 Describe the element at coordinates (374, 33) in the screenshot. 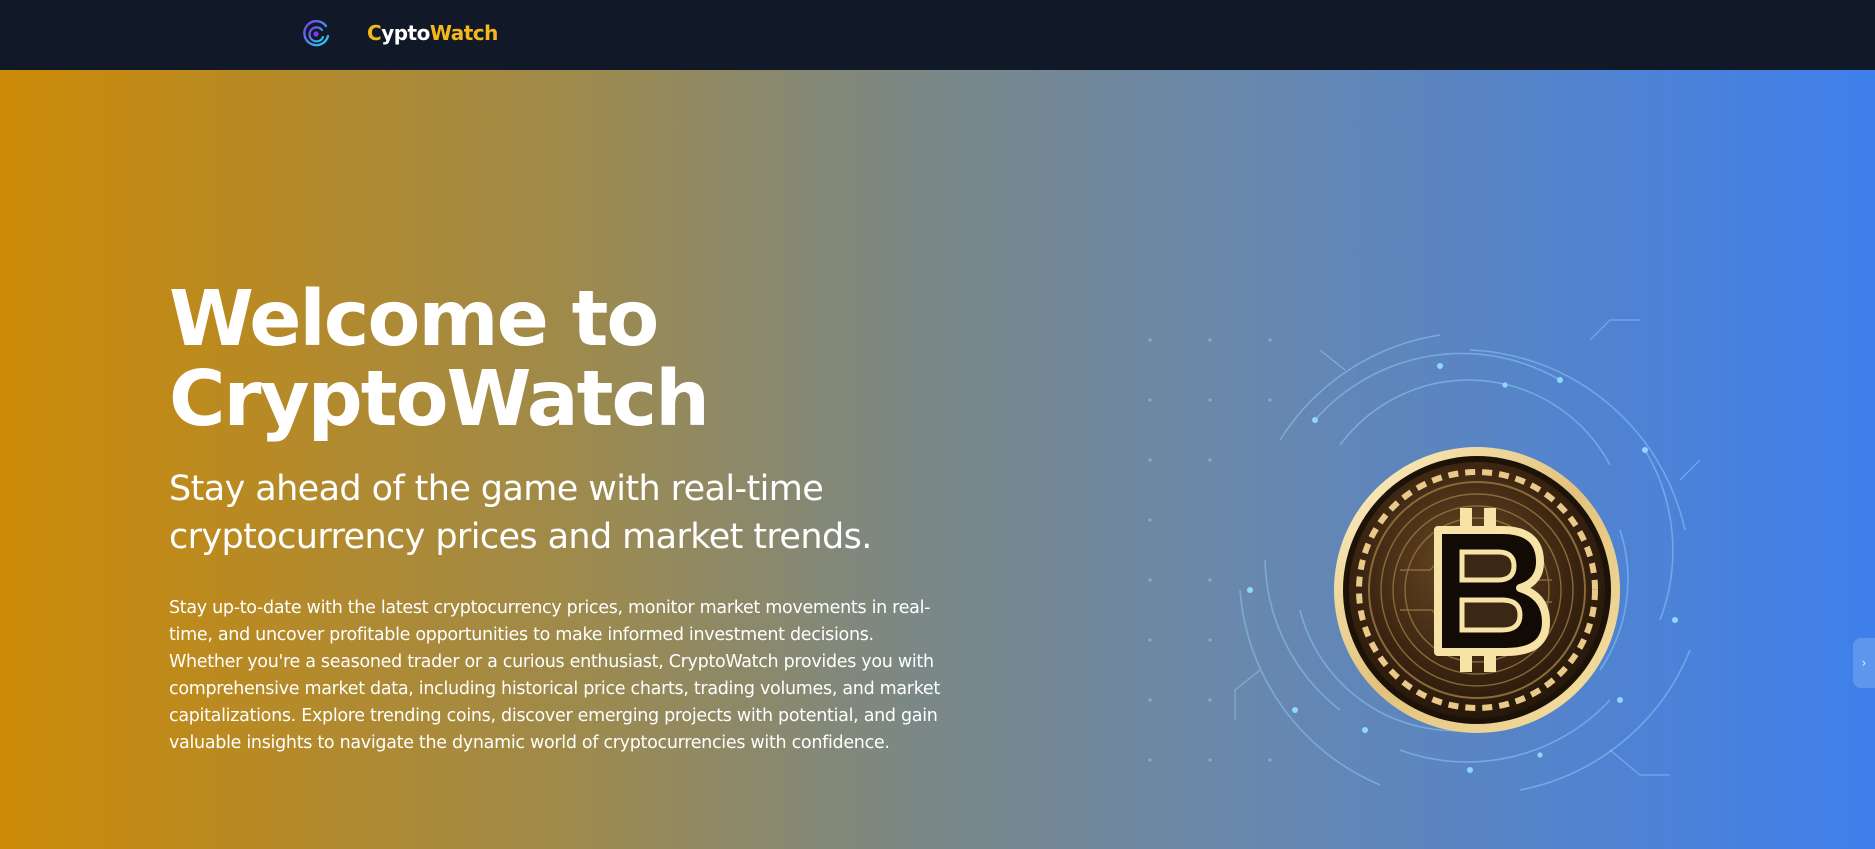

I see `brand-name-initial: C` at that location.